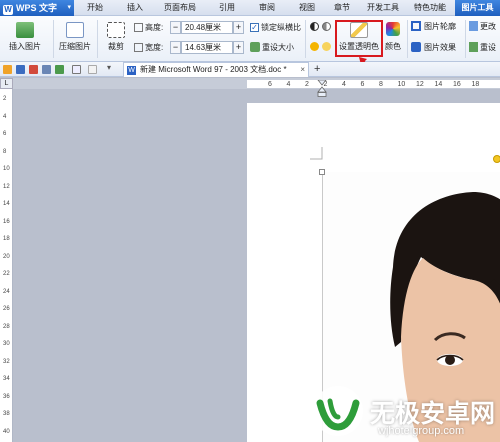 Image resolution: width=500 pixels, height=442 pixels. Describe the element at coordinates (227, 8) in the screenshot. I see `tab-references: 引用` at that location.